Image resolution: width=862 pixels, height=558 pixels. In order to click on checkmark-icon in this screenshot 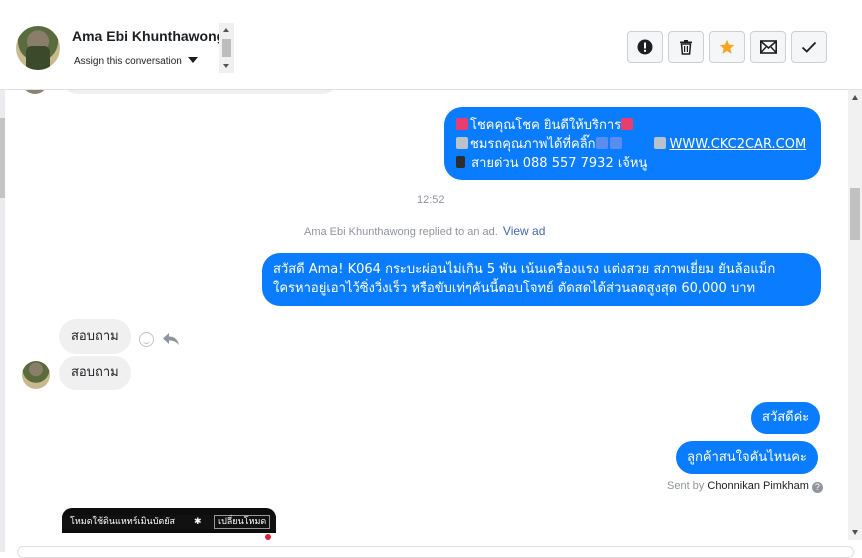, I will do `click(809, 47)`.